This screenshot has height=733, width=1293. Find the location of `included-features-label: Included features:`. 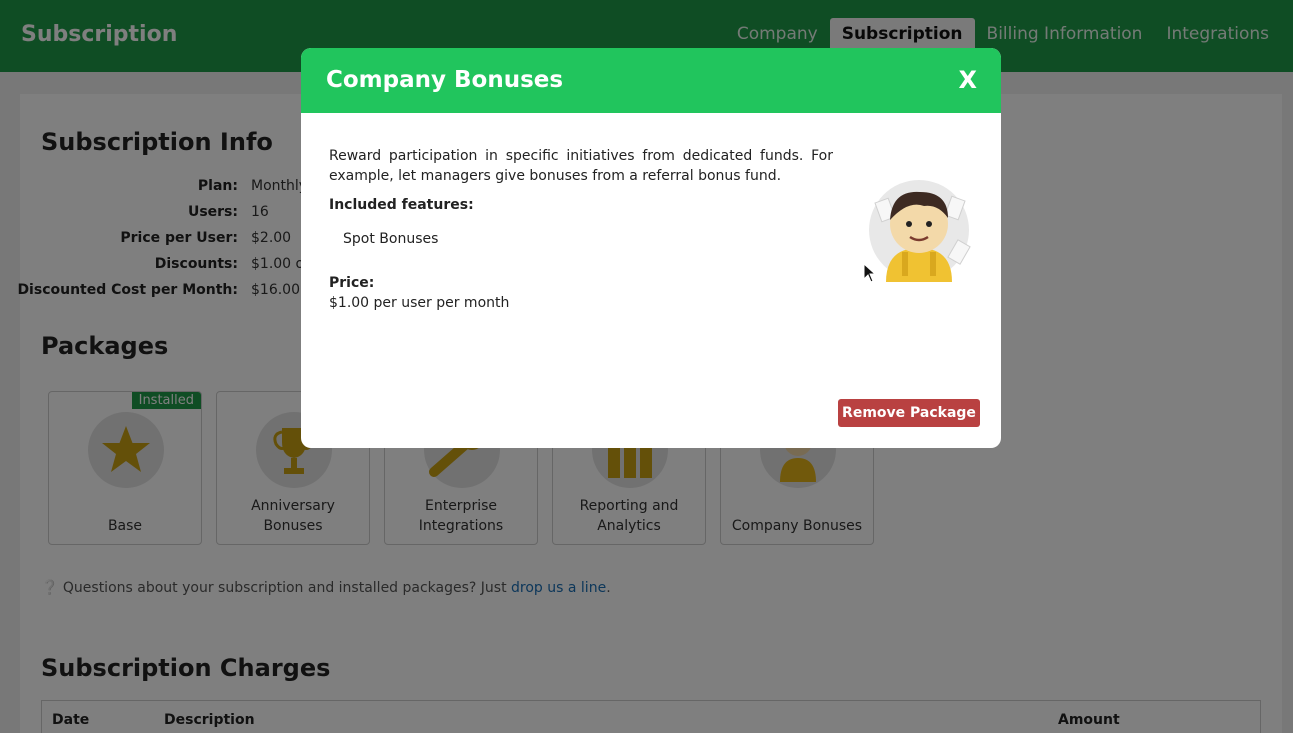

included-features-label: Included features: is located at coordinates (401, 205).